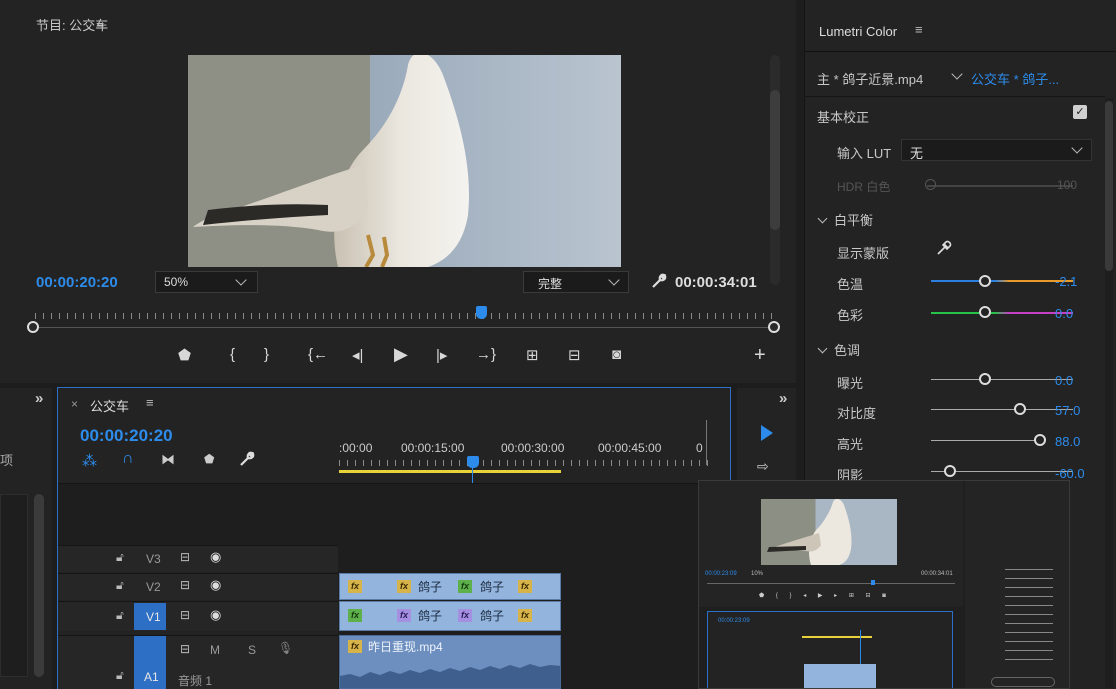 The image size is (1116, 689). What do you see at coordinates (775, 170) in the screenshot?
I see `monitor-scrollbar` at bounding box center [775, 170].